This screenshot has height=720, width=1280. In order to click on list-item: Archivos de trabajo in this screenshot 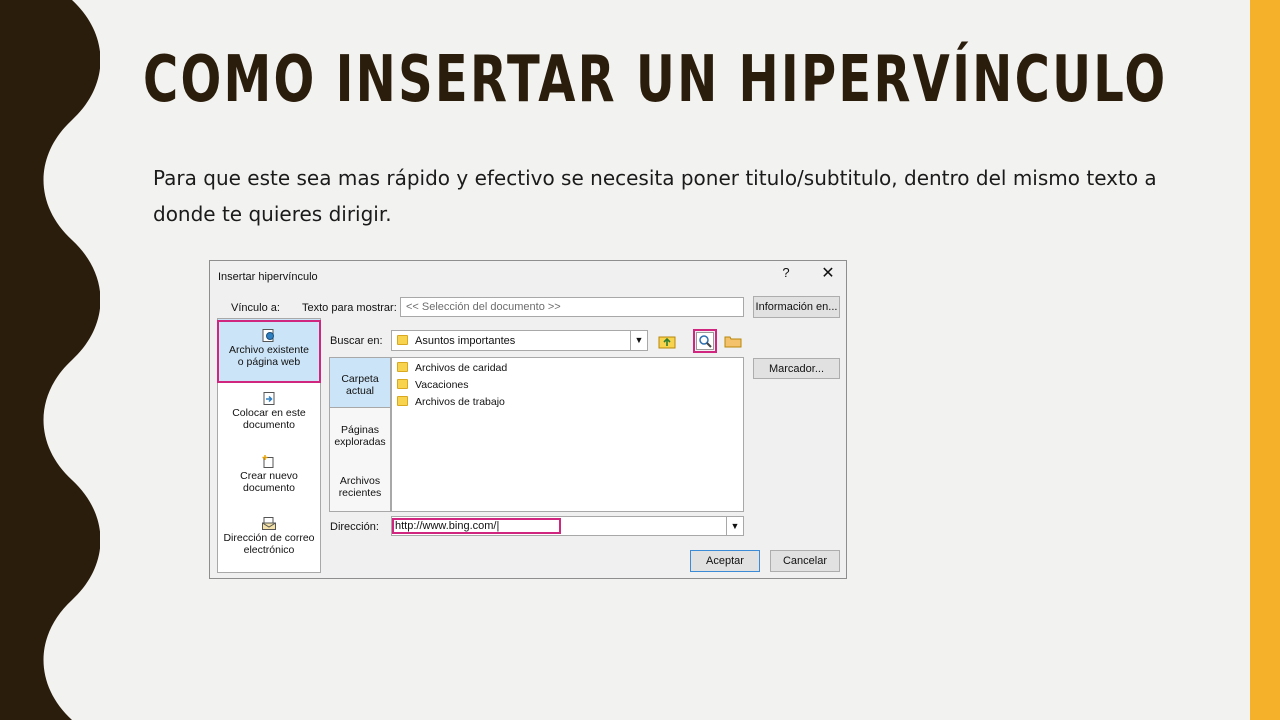, I will do `click(451, 402)`.